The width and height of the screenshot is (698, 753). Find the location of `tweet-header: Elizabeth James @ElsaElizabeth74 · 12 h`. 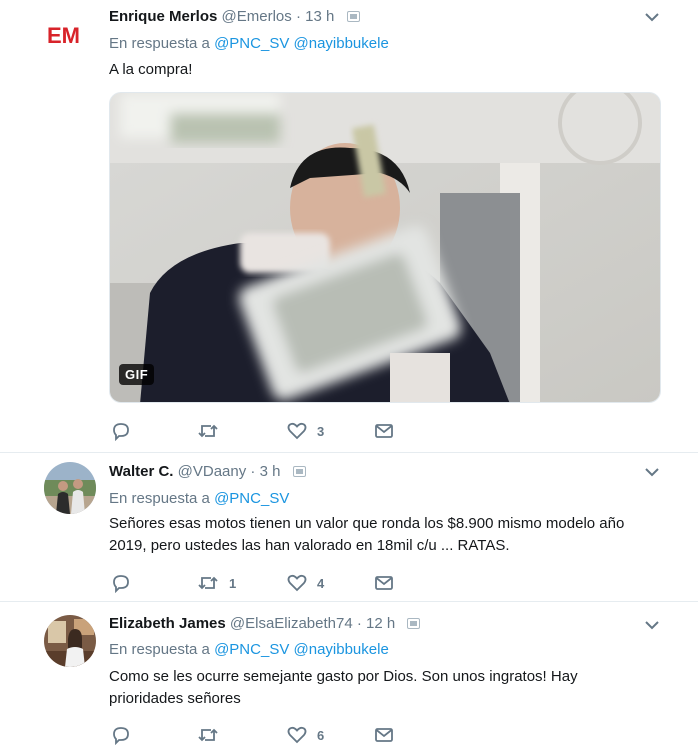

tweet-header: Elizabeth James @ElsaElizabeth74 · 12 h is located at coordinates (265, 623).